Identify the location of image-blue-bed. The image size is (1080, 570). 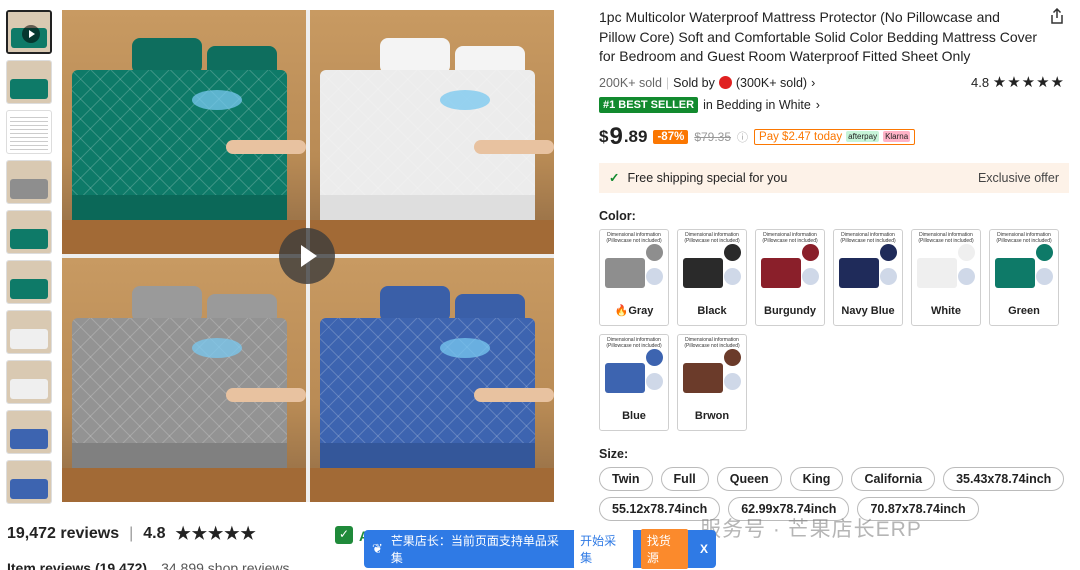
(432, 380).